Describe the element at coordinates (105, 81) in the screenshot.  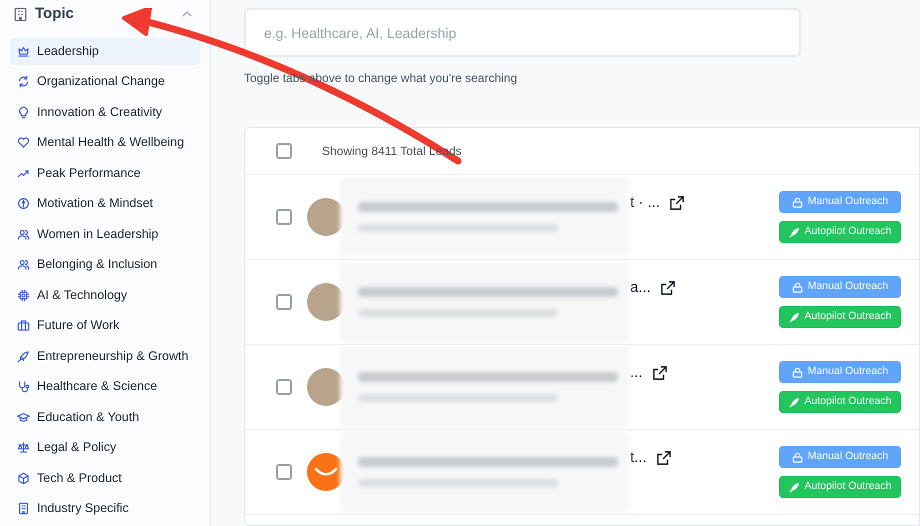
I see `topic-item: Organizational Change` at that location.